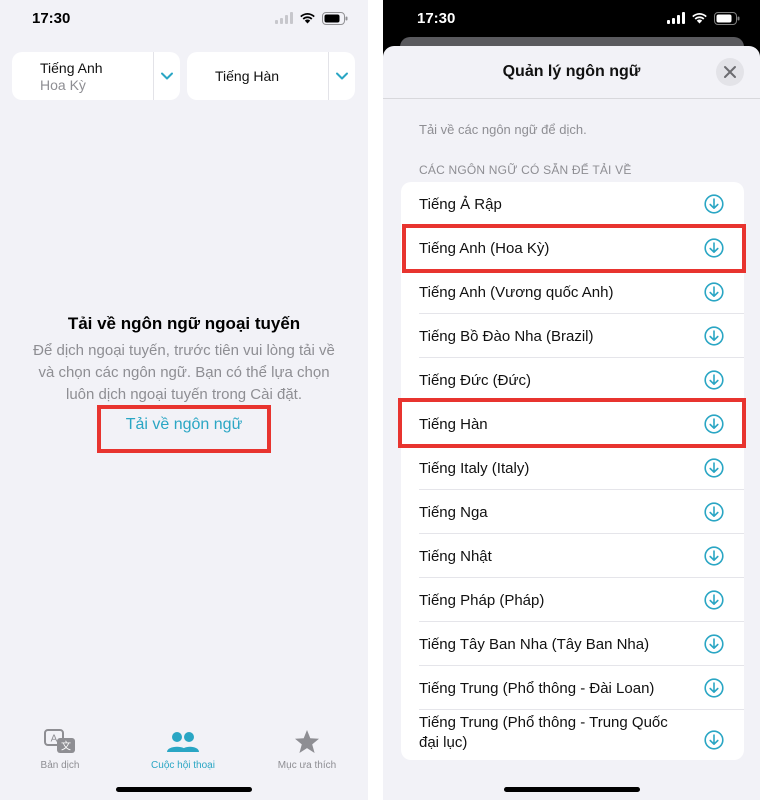 The image size is (760, 800). I want to click on sheet-description: Tải về các ngôn ngữ để dịch., so click(503, 129).